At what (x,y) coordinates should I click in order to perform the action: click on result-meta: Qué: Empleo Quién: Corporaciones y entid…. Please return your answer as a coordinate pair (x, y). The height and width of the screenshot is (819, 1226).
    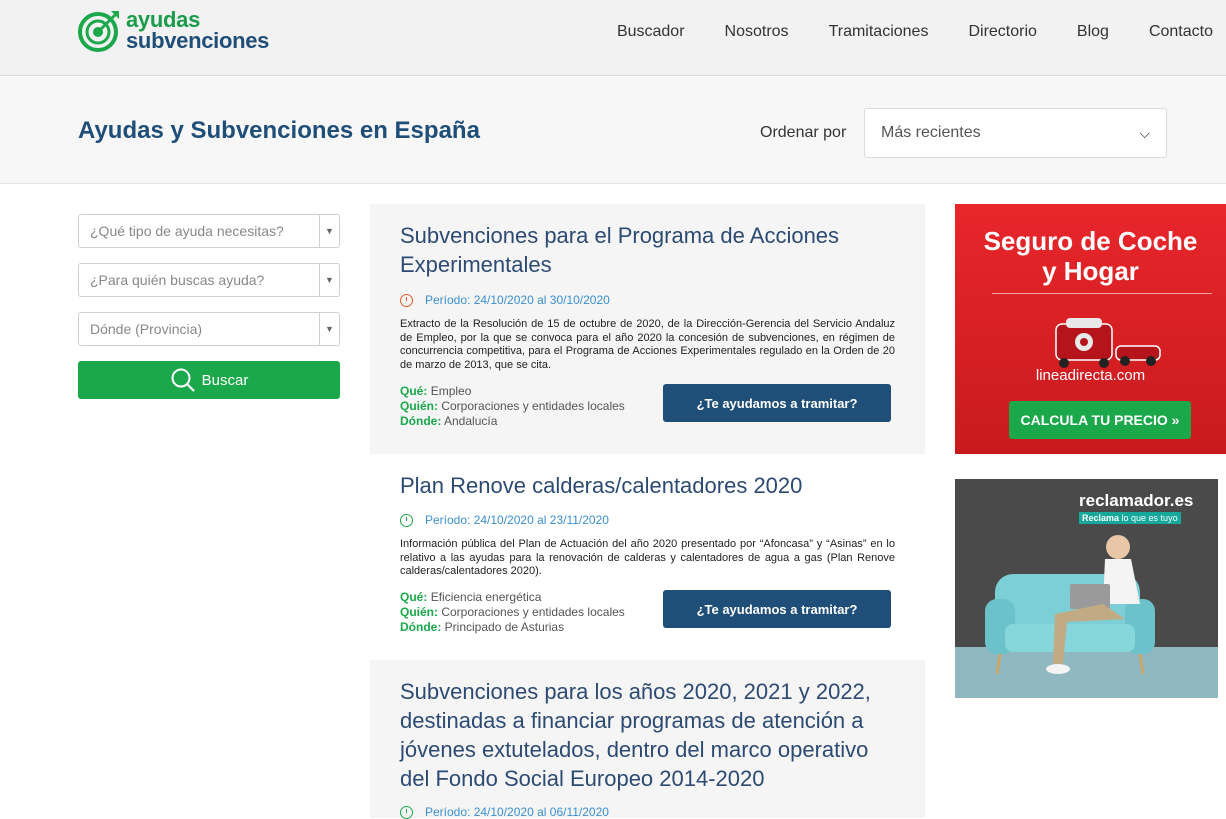
    Looking at the image, I should click on (512, 406).